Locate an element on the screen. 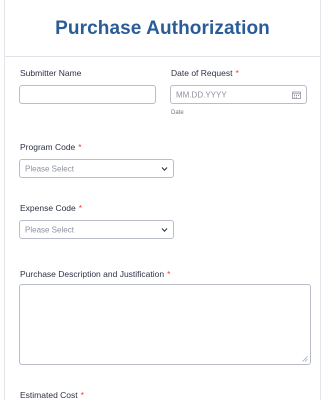 The image size is (325, 400). program-code-selected-value: Please Select is located at coordinates (49, 168).